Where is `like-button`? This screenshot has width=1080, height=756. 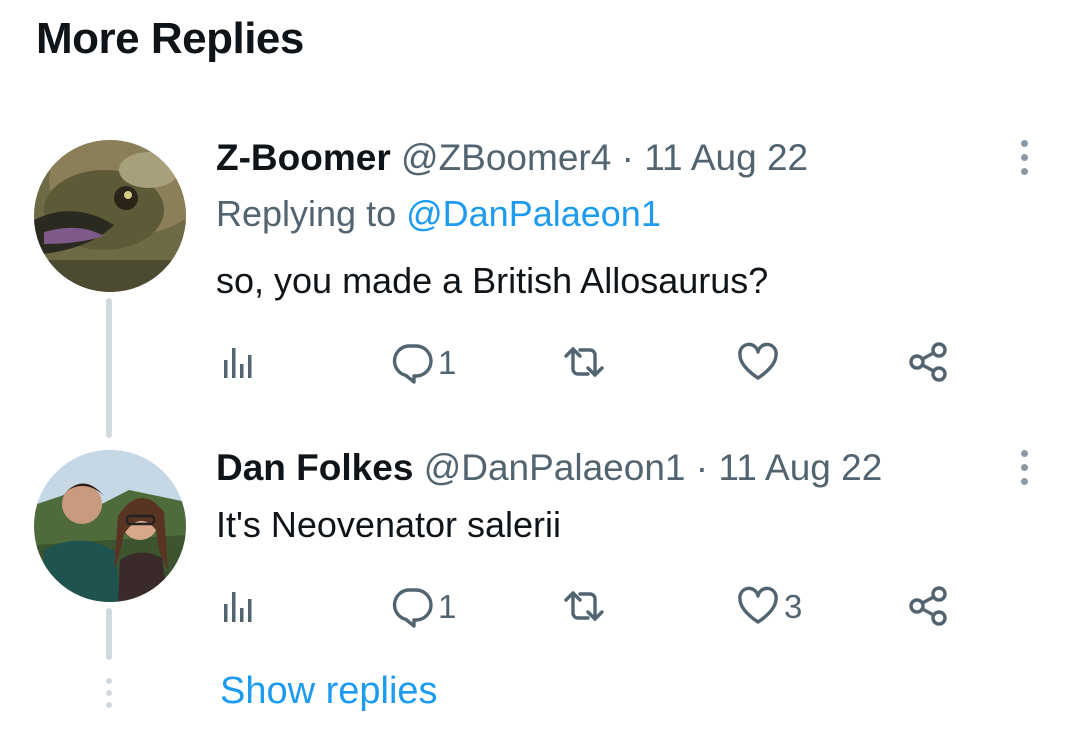
like-button is located at coordinates (760, 362).